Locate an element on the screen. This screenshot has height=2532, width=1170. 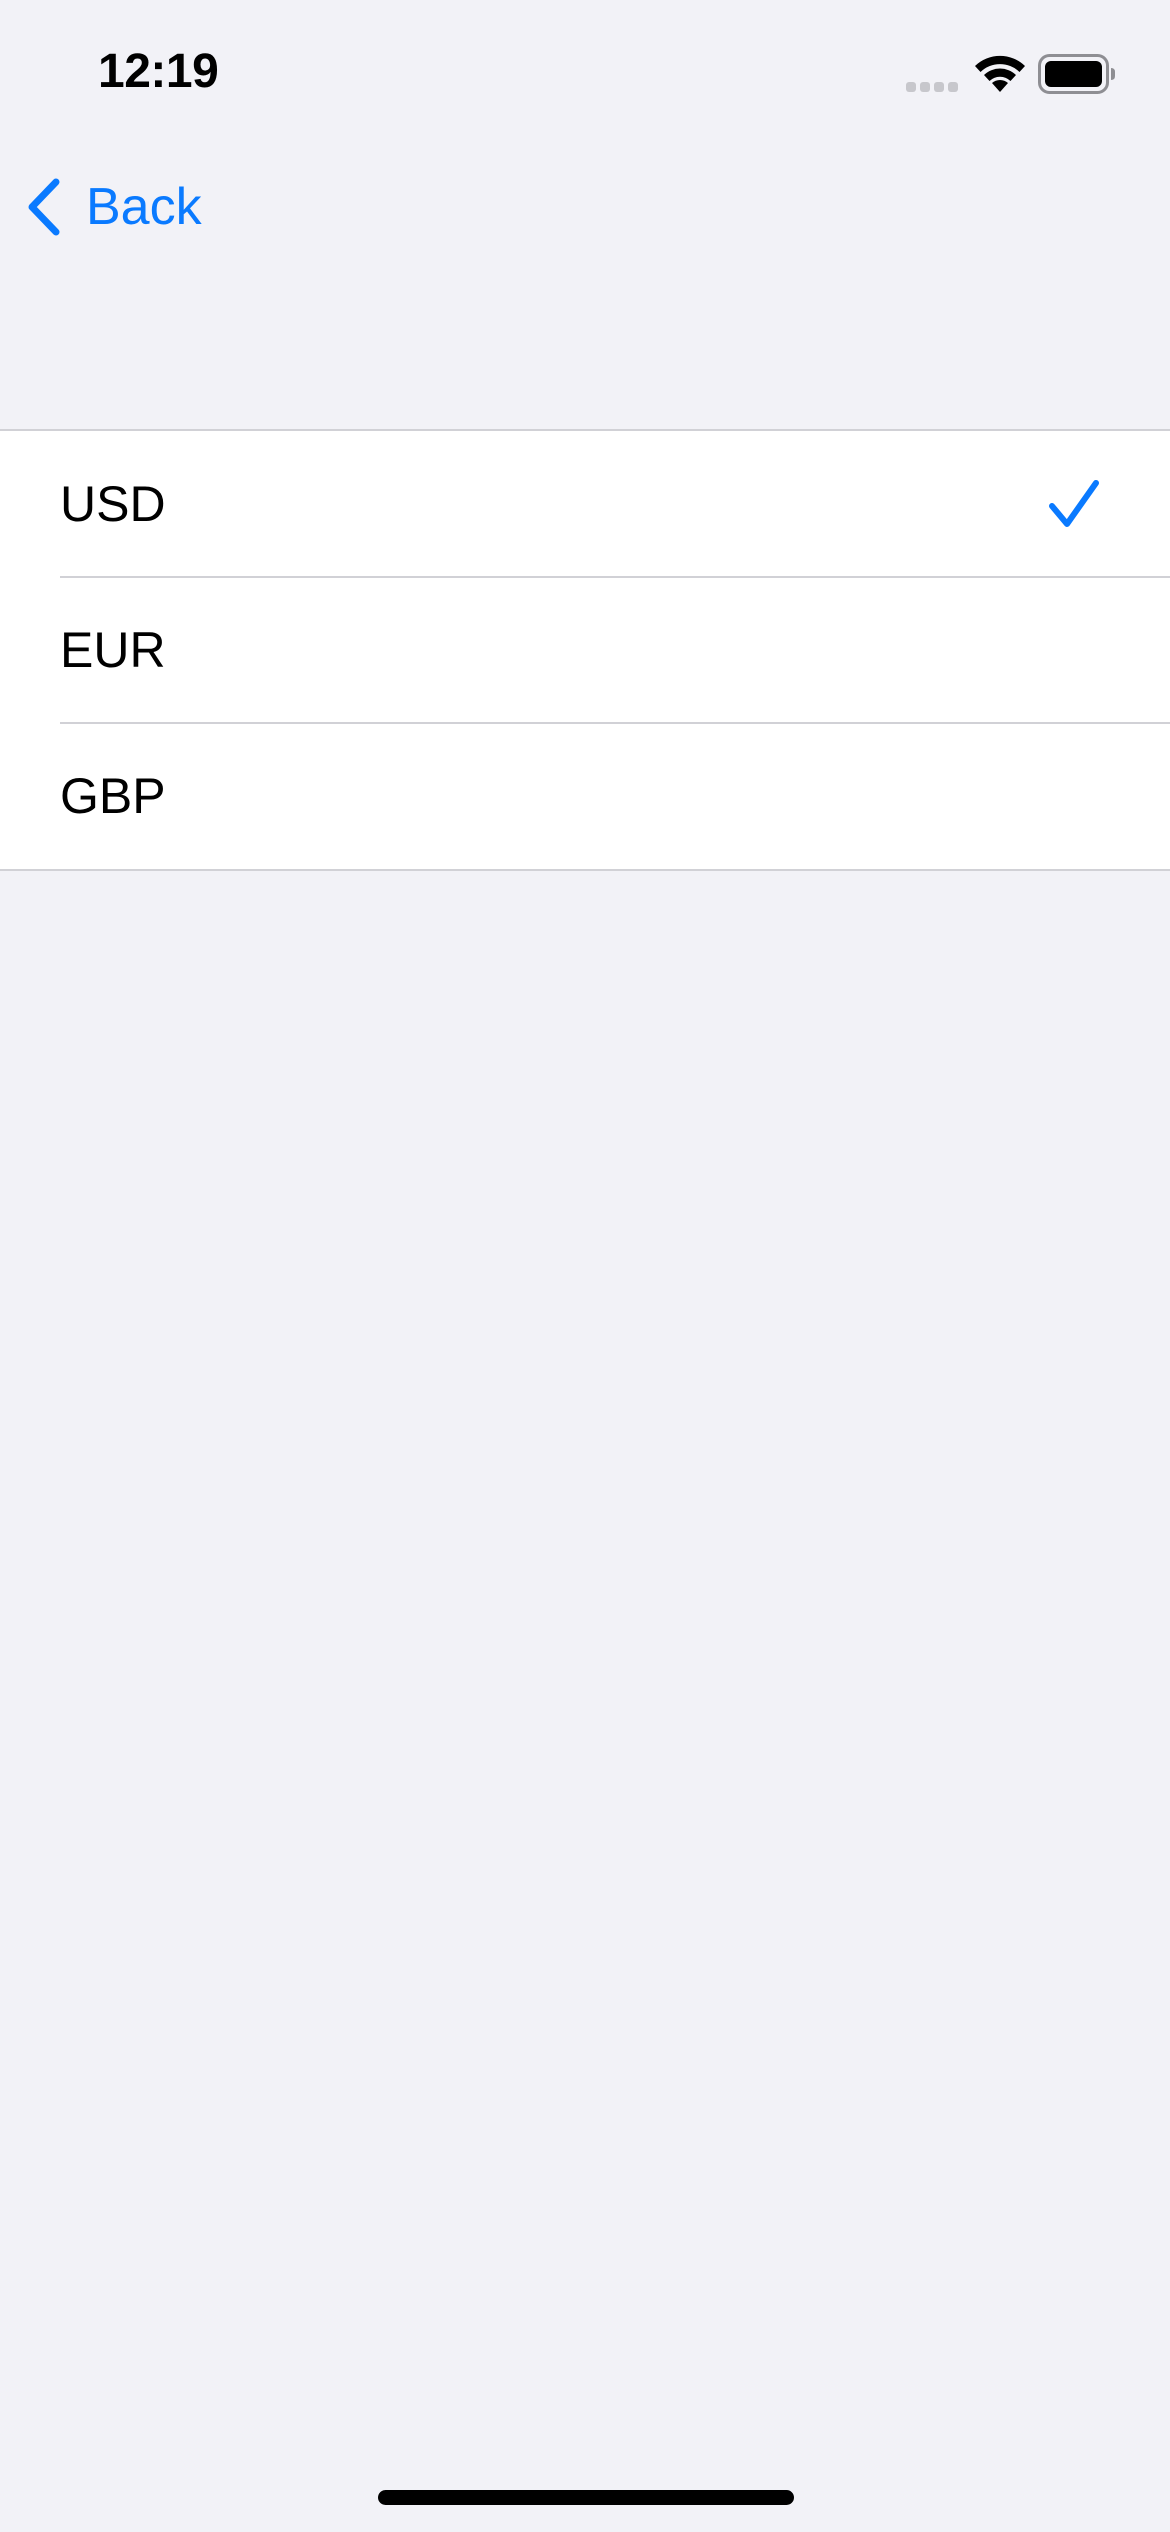
list-item-eur: EUR is located at coordinates (585, 649).